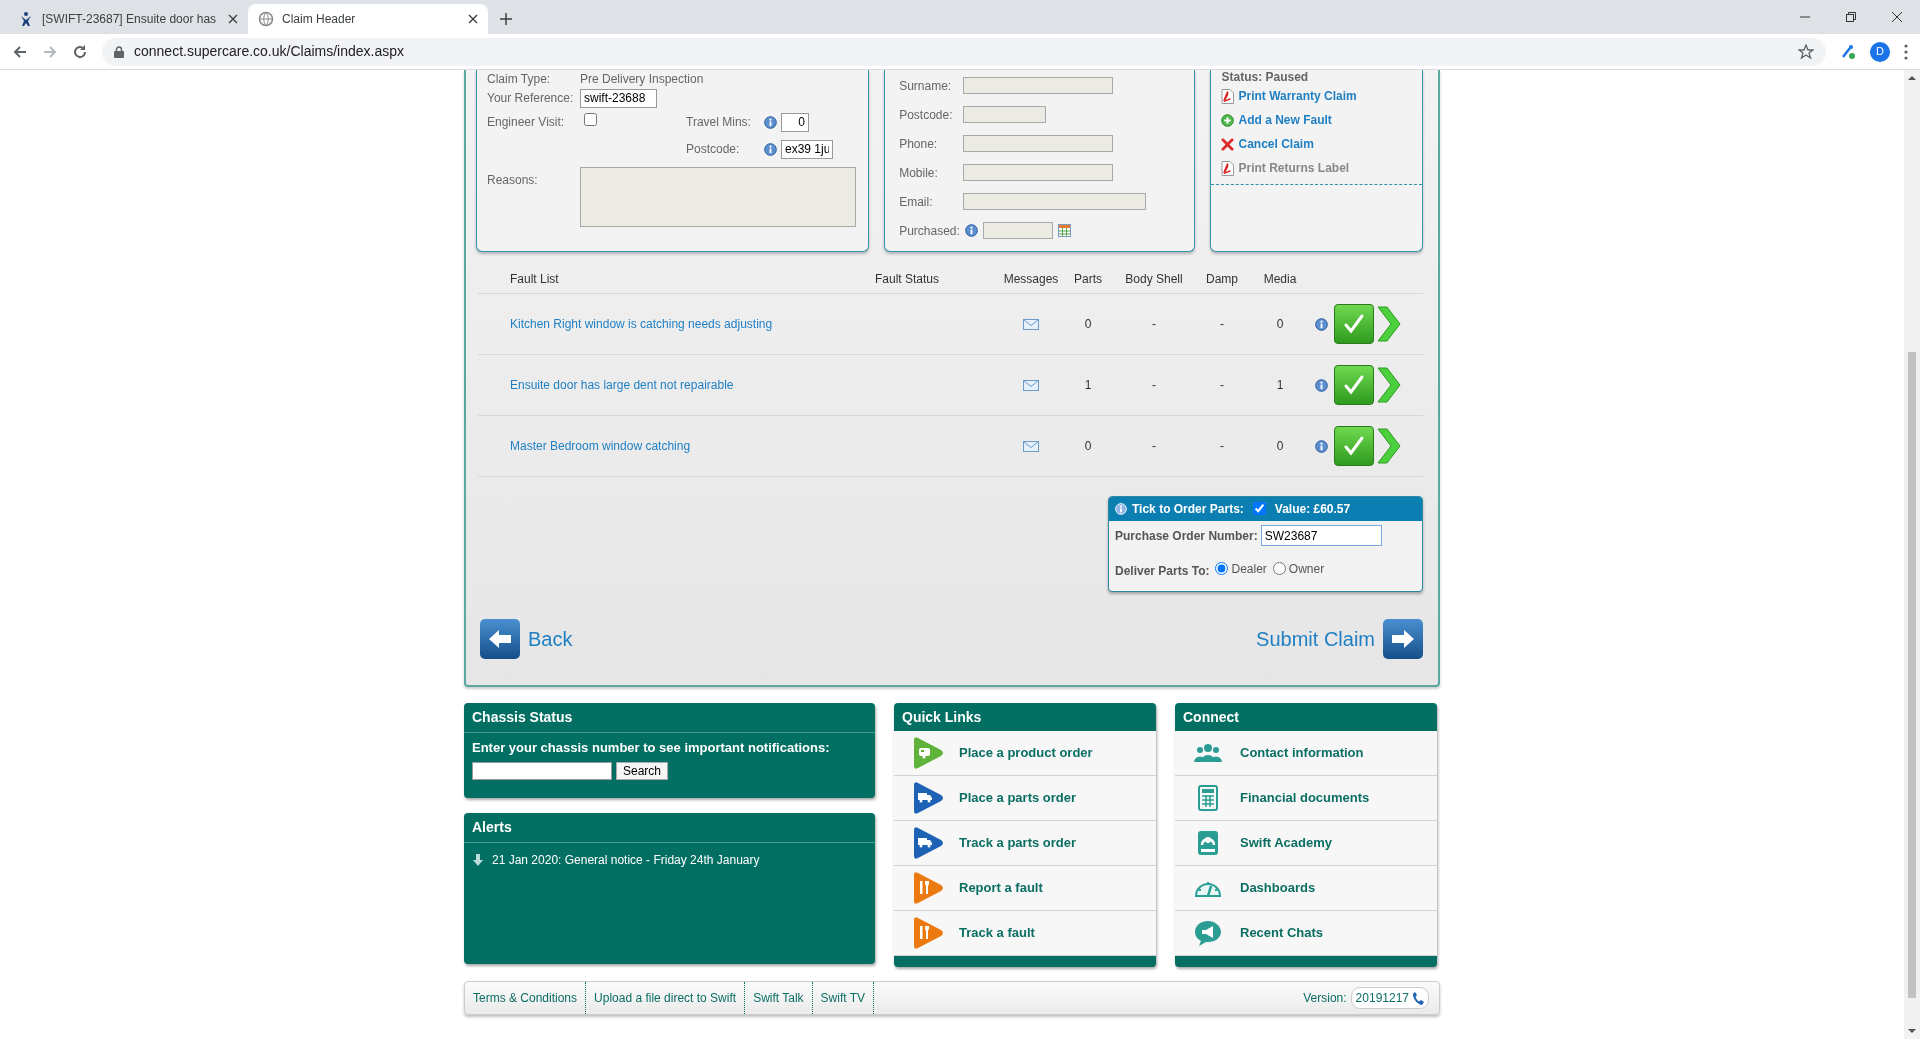 The width and height of the screenshot is (1920, 1040). I want to click on restore-icon, so click(1851, 17).